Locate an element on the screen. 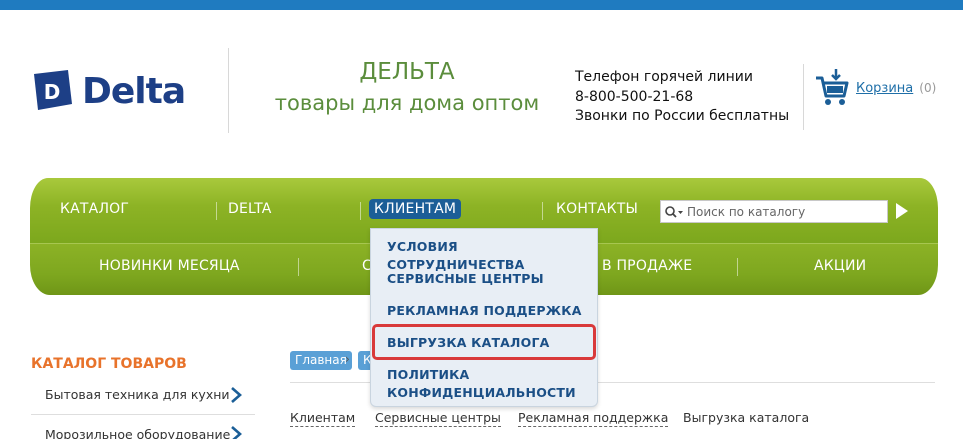 The height and width of the screenshot is (439, 963). nav-catalog: КАТАЛОГ is located at coordinates (94, 209).